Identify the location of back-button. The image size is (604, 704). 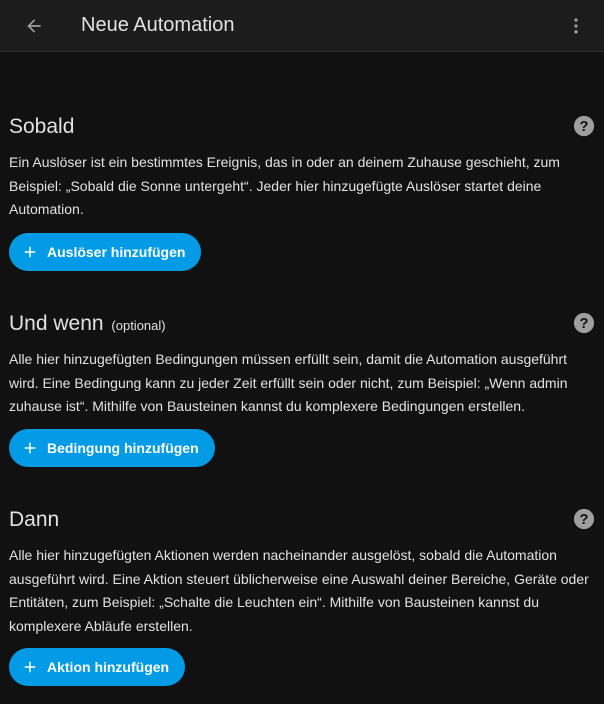
(34, 26).